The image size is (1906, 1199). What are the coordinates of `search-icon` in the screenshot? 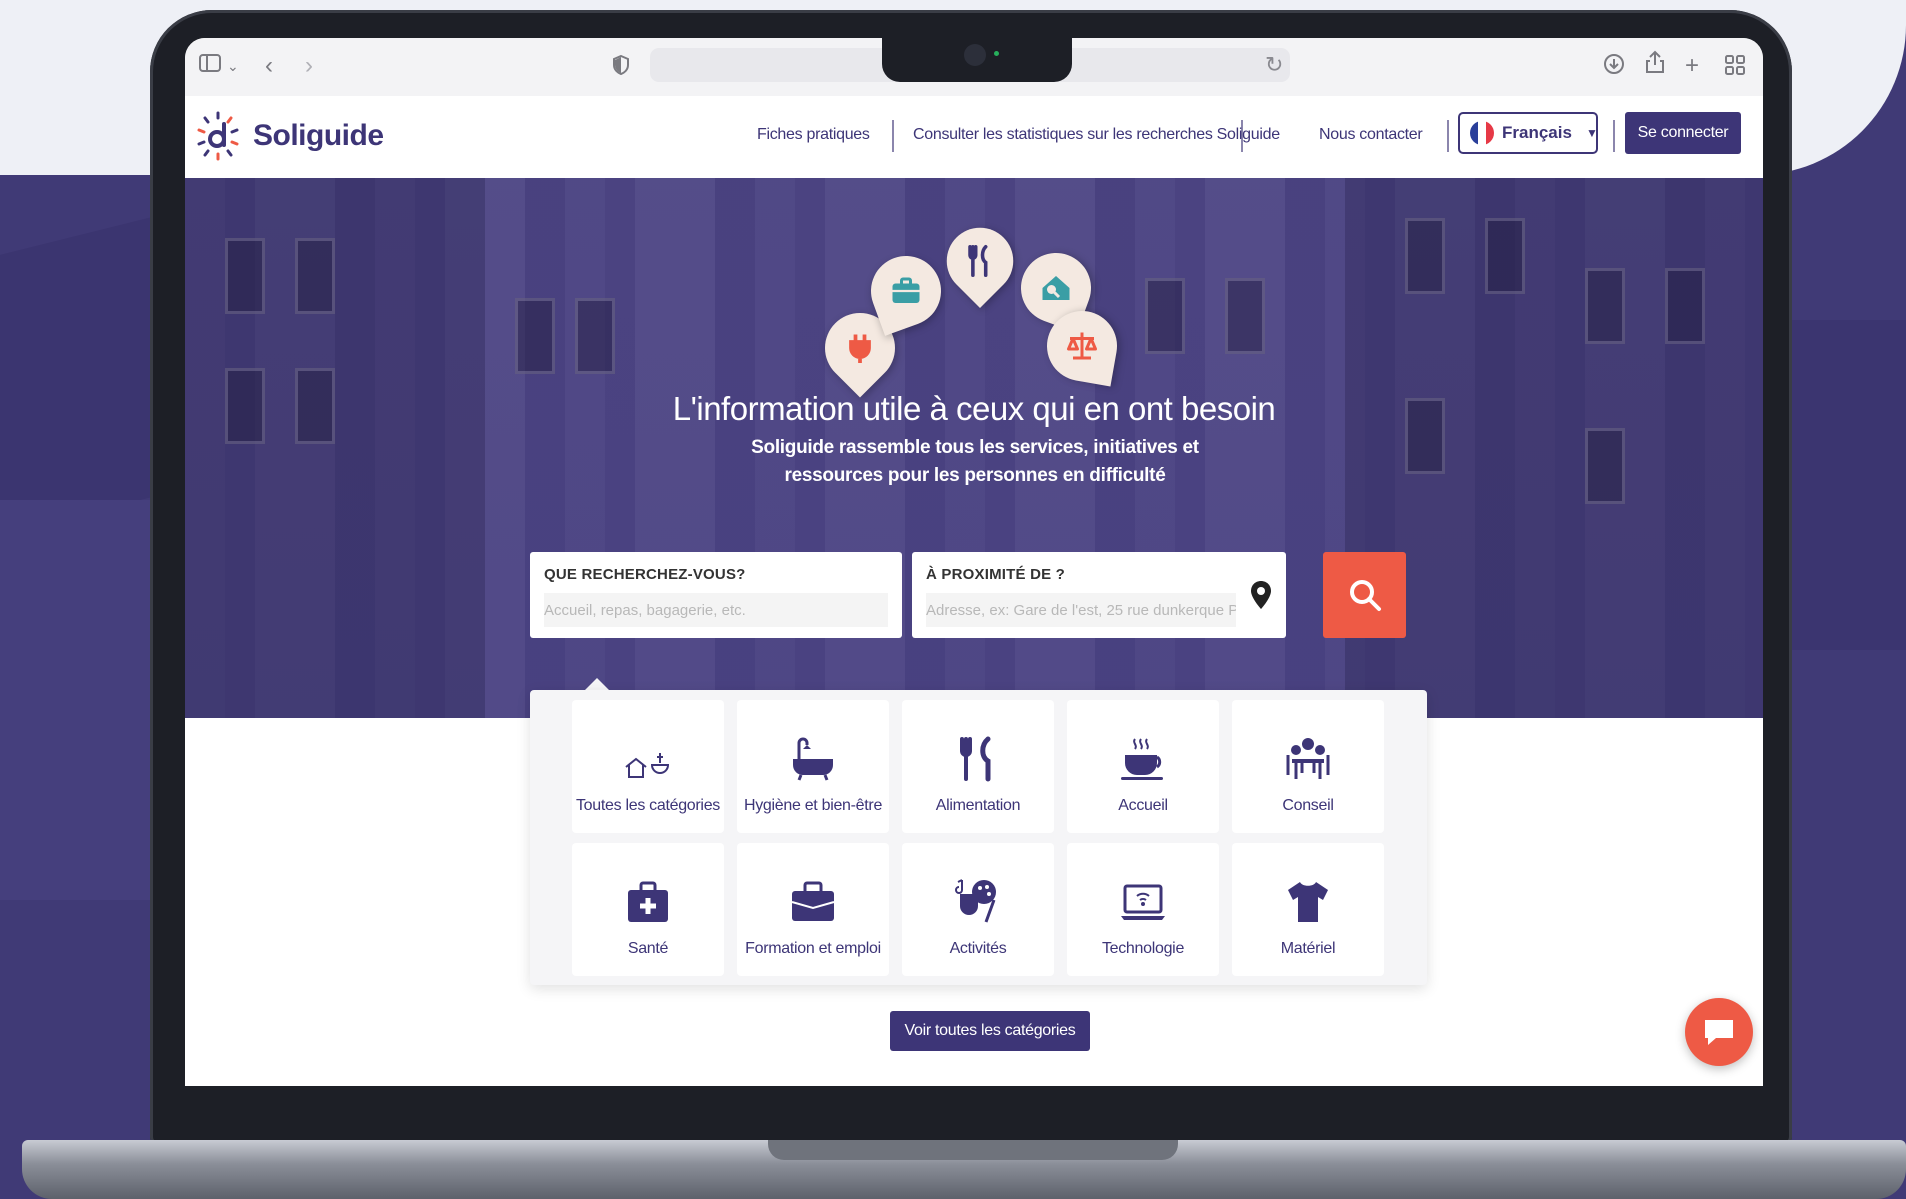 It's located at (1365, 595).